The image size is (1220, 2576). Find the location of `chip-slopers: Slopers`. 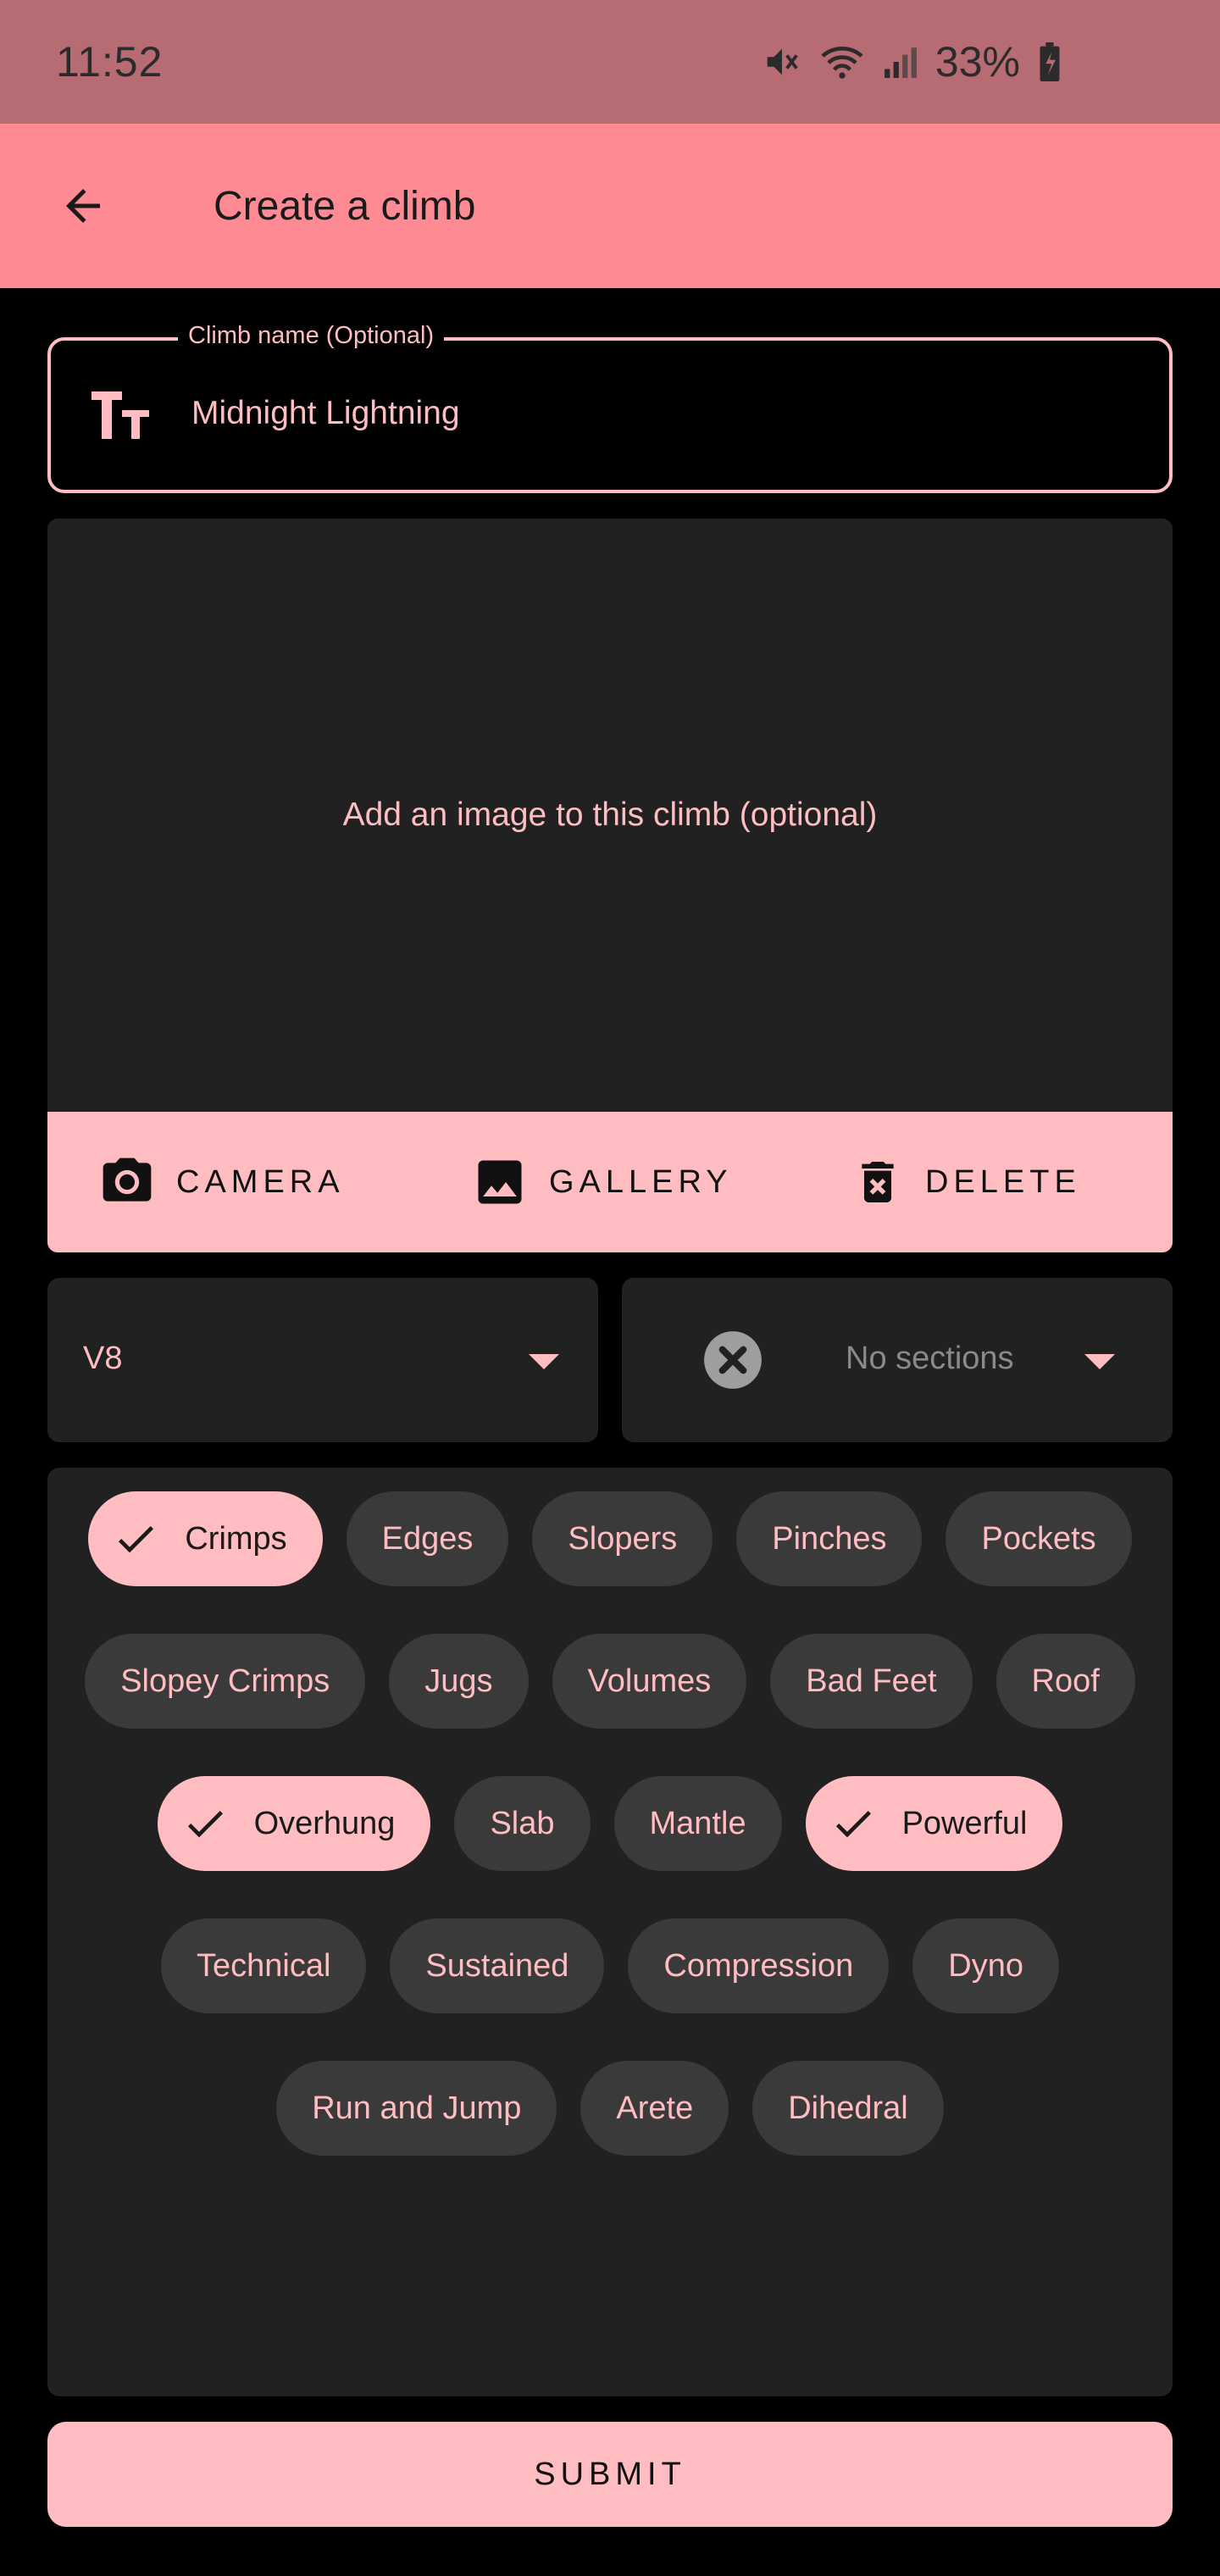

chip-slopers: Slopers is located at coordinates (622, 1538).